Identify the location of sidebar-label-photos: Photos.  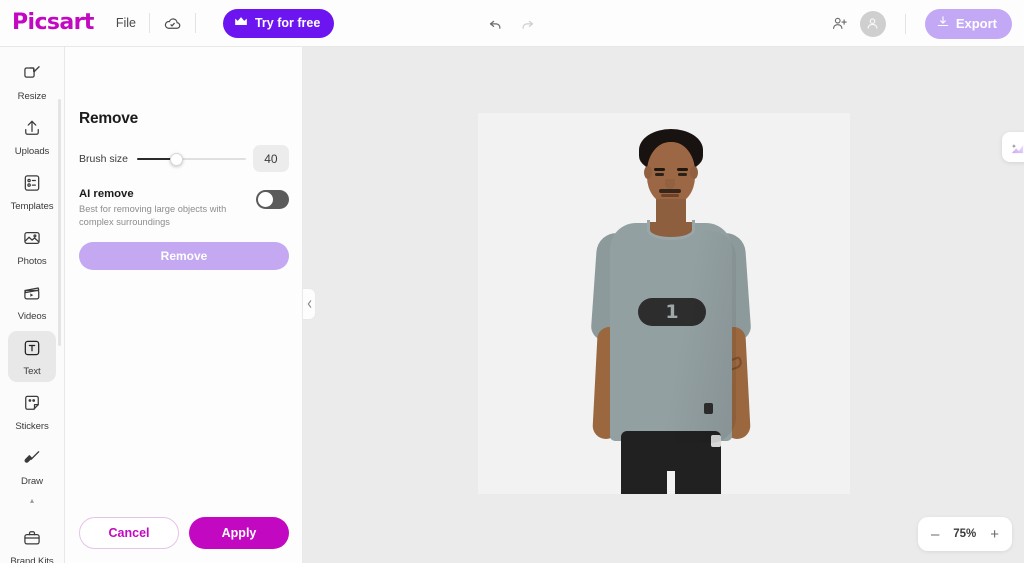
(32, 261).